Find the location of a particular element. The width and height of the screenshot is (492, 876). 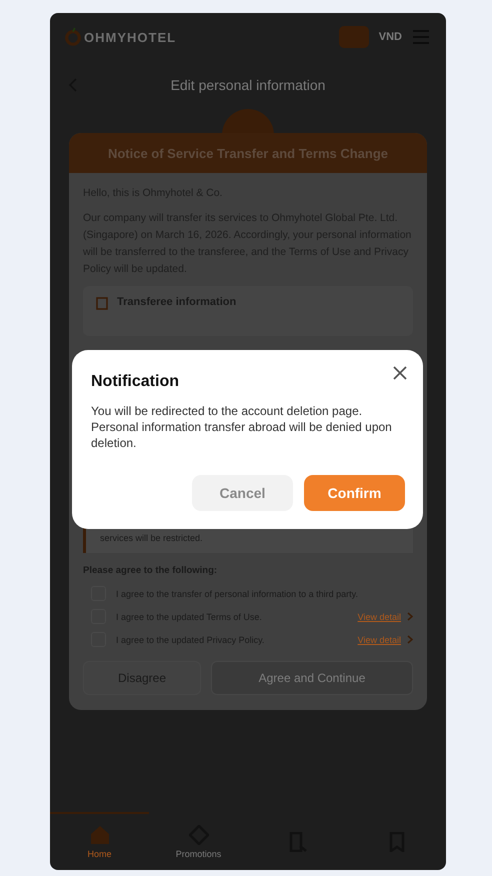

home-icon is located at coordinates (99, 835).